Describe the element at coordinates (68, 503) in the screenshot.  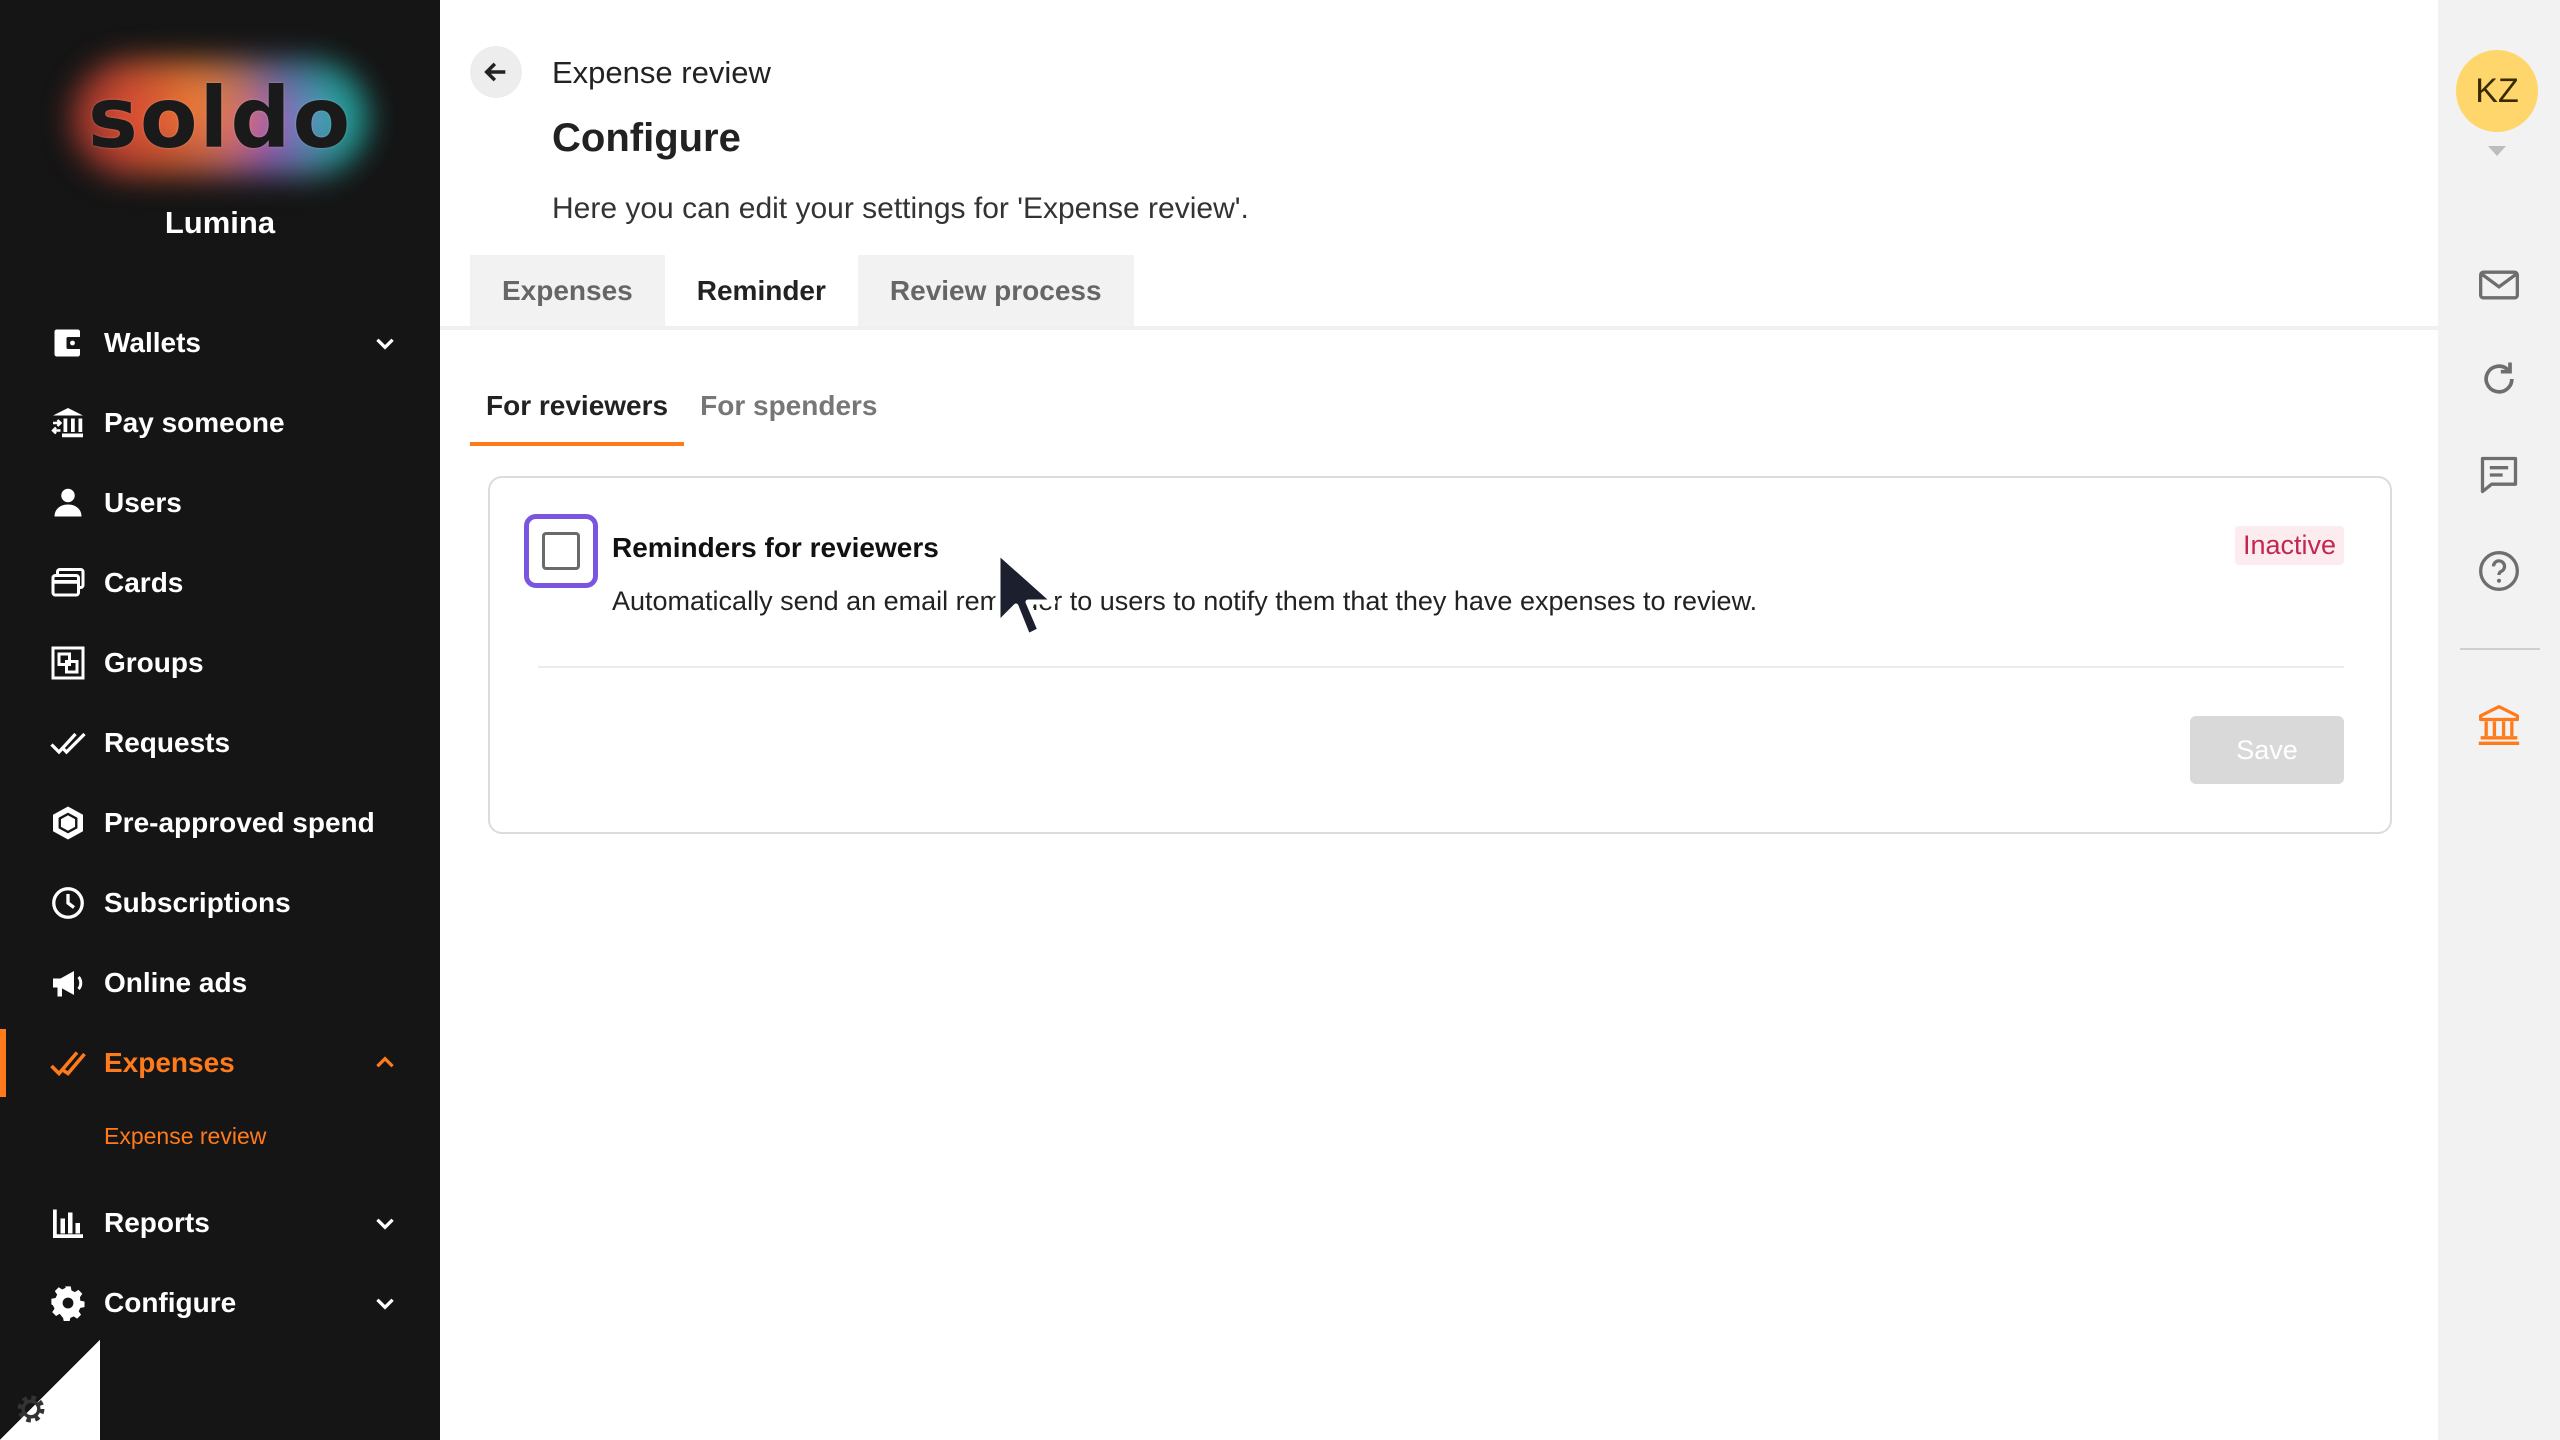
I see `user-icon` at that location.